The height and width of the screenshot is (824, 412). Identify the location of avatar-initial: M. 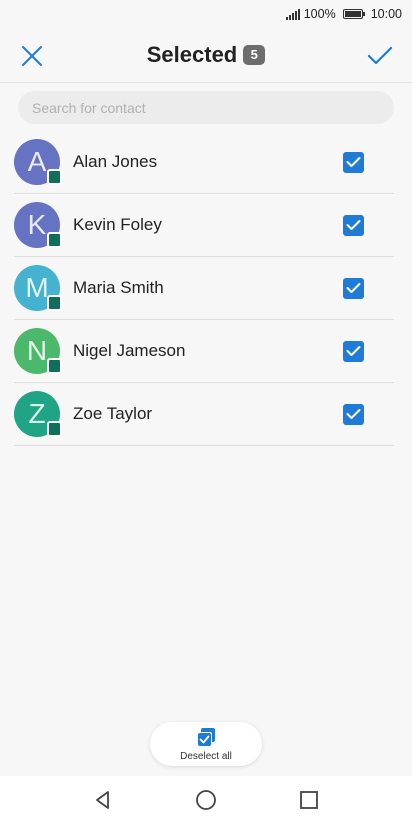
(37, 287).